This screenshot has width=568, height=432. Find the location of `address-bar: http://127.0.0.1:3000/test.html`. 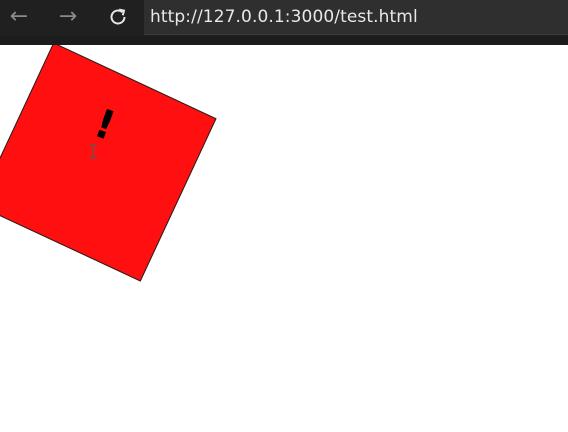

address-bar: http://127.0.0.1:3000/test.html is located at coordinates (356, 17).